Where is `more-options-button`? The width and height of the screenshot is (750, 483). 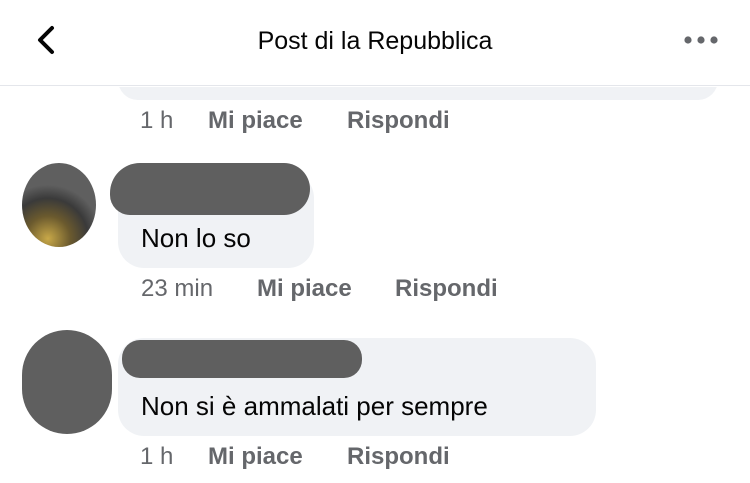
more-options-button is located at coordinates (702, 40).